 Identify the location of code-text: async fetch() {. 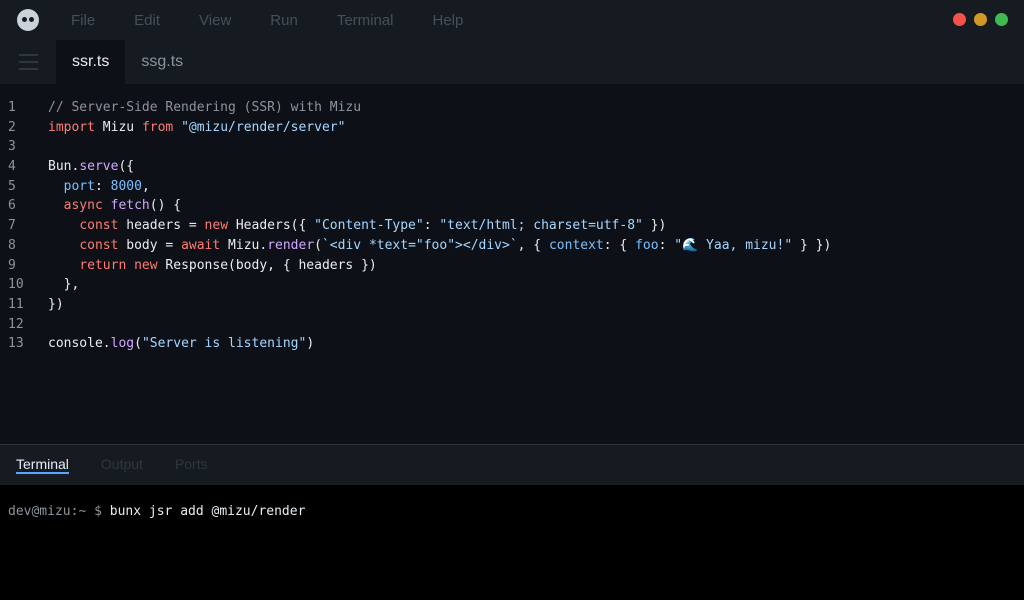
(114, 206).